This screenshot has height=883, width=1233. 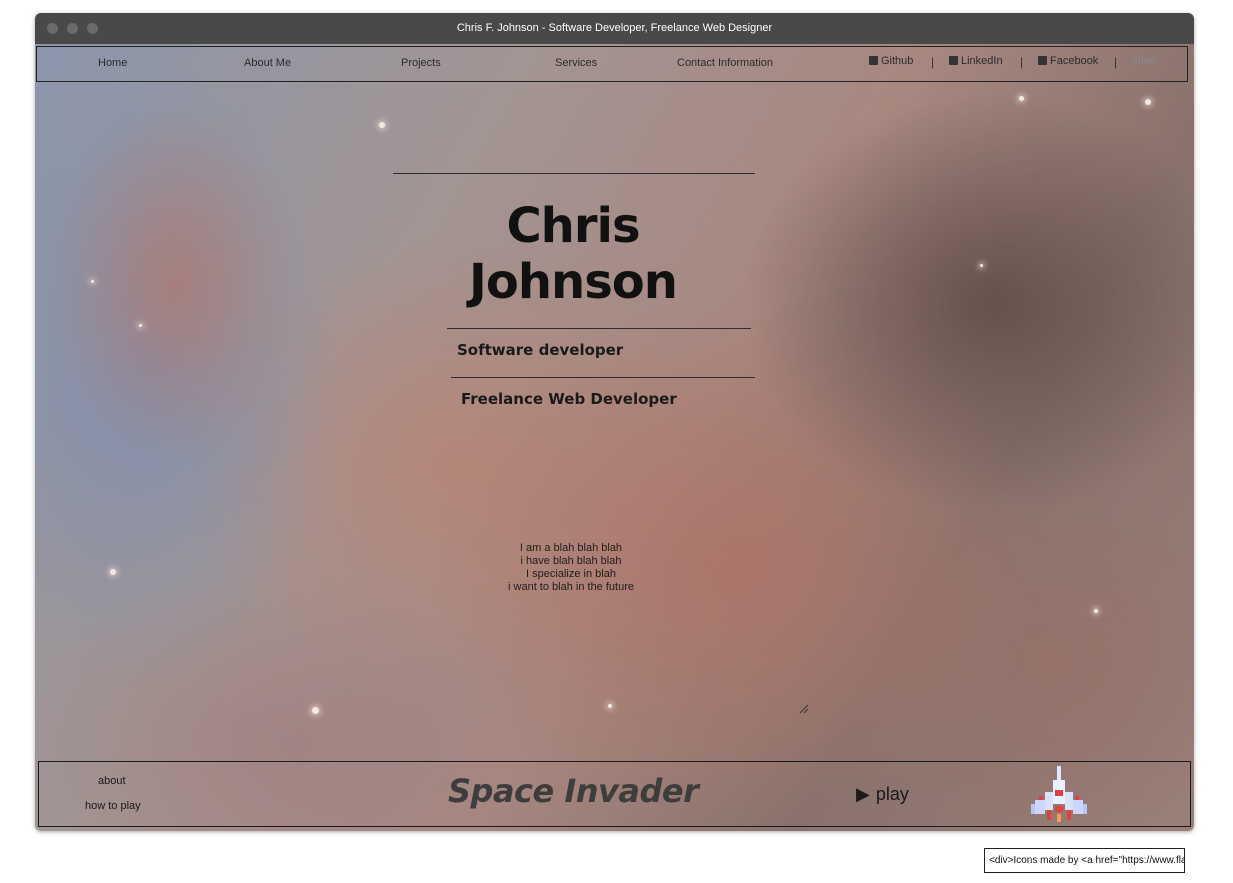 I want to click on play-button: ▶ play, so click(x=882, y=794).